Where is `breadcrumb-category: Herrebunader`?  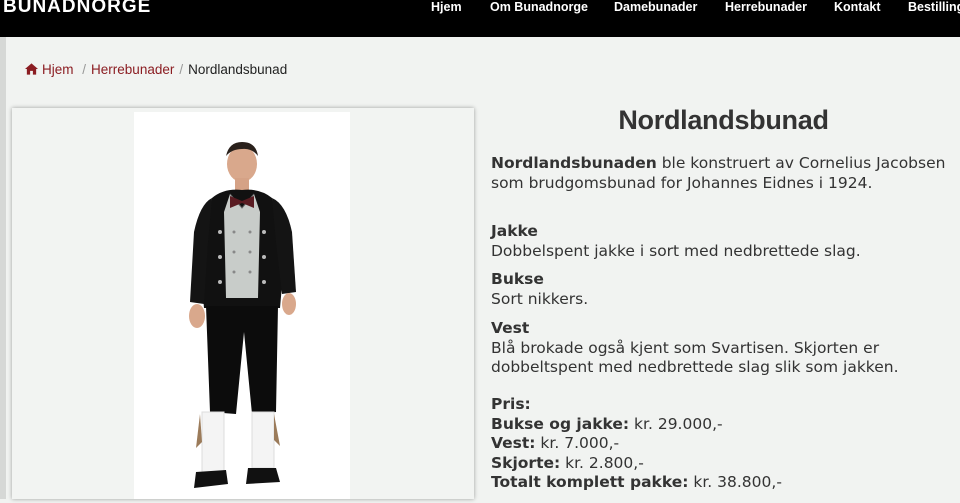
breadcrumb-category: Herrebunader is located at coordinates (132, 69).